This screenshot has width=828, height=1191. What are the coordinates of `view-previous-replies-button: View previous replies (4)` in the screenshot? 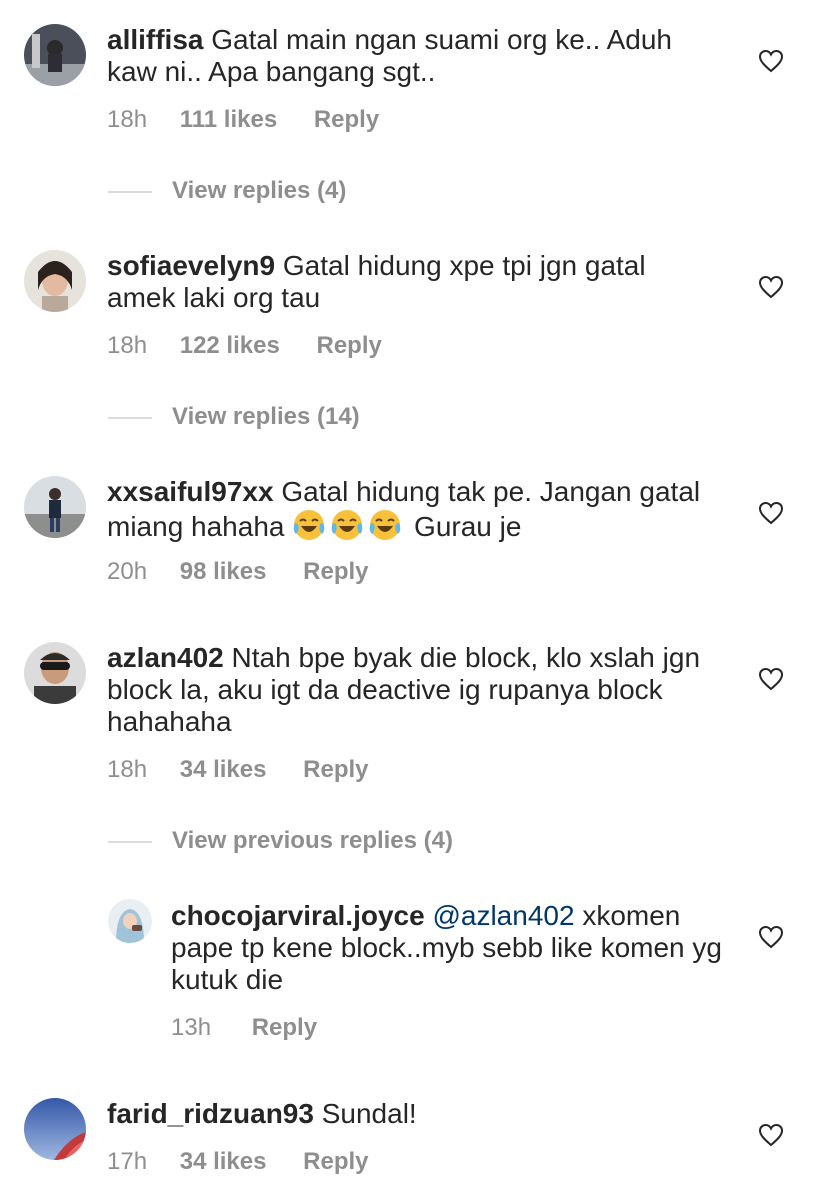 It's located at (280, 841).